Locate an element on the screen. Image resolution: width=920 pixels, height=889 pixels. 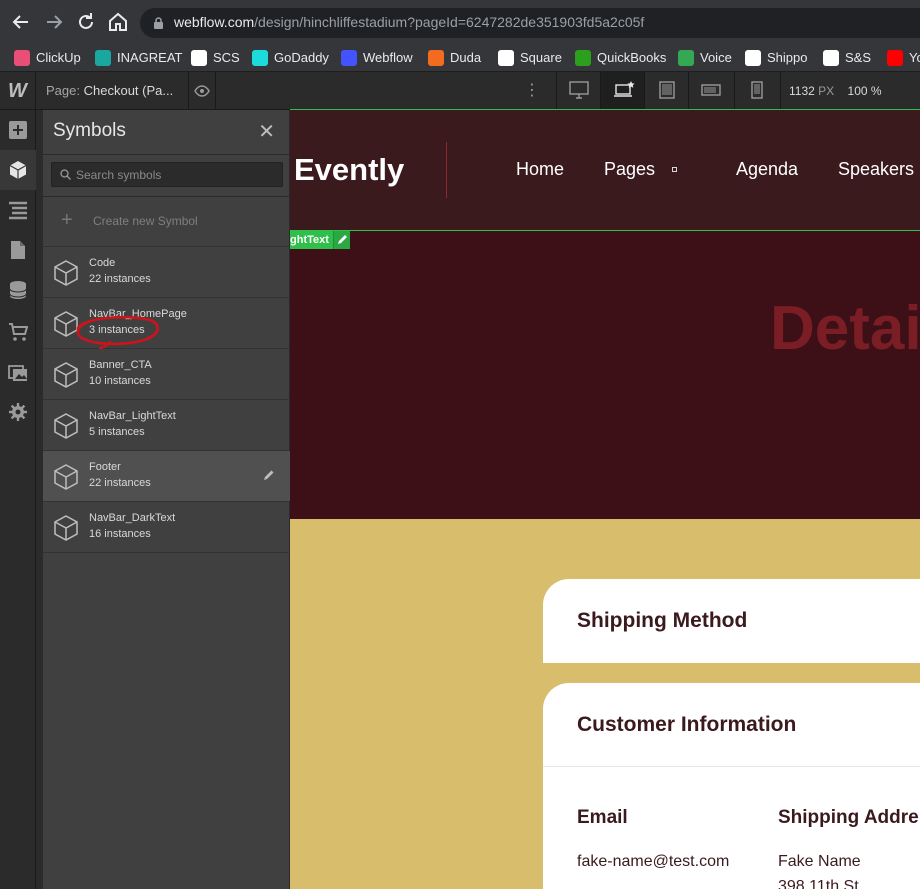
tablet-breakpoint-icon is located at coordinates (666, 91).